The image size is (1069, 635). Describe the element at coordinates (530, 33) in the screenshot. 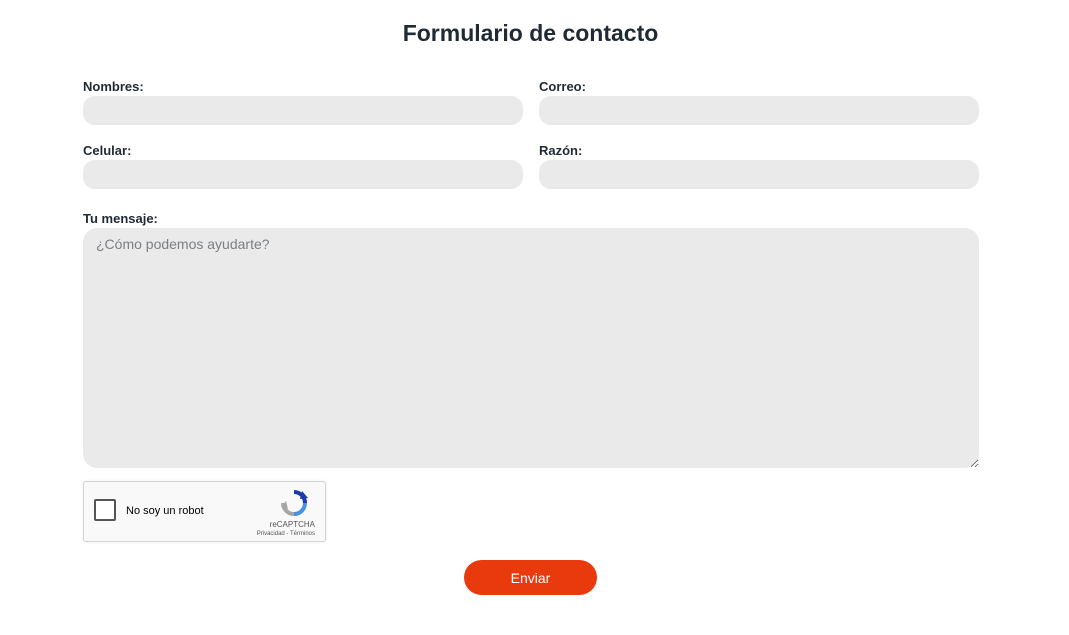

I see `page-title: Formulario de contacto` at that location.